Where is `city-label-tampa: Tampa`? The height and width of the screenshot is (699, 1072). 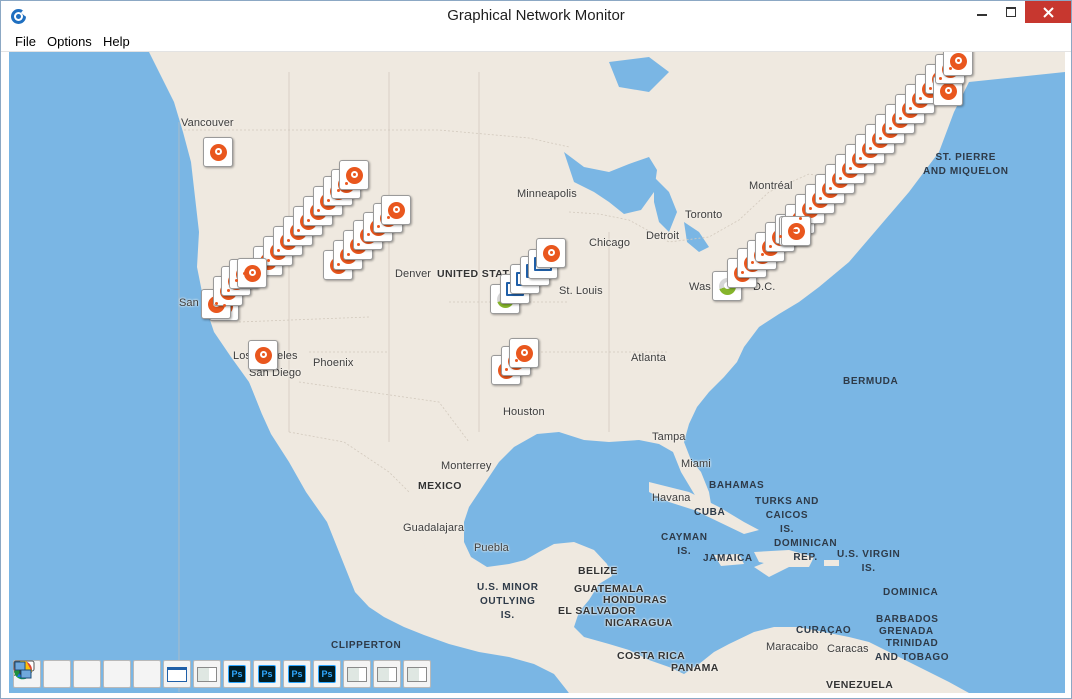
city-label-tampa: Tampa is located at coordinates (669, 437).